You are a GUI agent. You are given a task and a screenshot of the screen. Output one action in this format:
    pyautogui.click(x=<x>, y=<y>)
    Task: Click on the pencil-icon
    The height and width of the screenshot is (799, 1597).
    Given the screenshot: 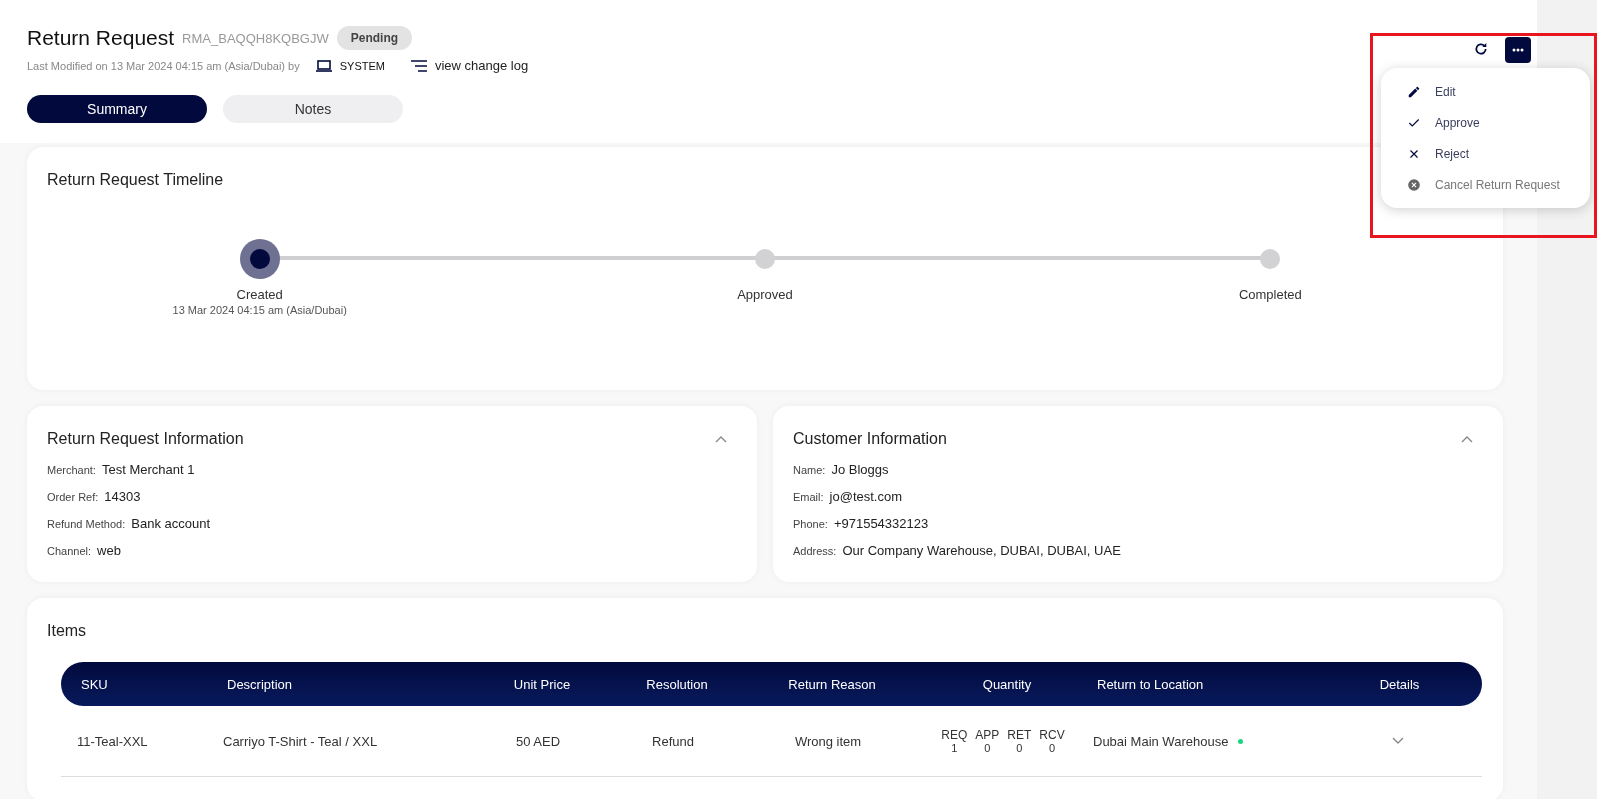 What is the action you would take?
    pyautogui.click(x=1414, y=91)
    